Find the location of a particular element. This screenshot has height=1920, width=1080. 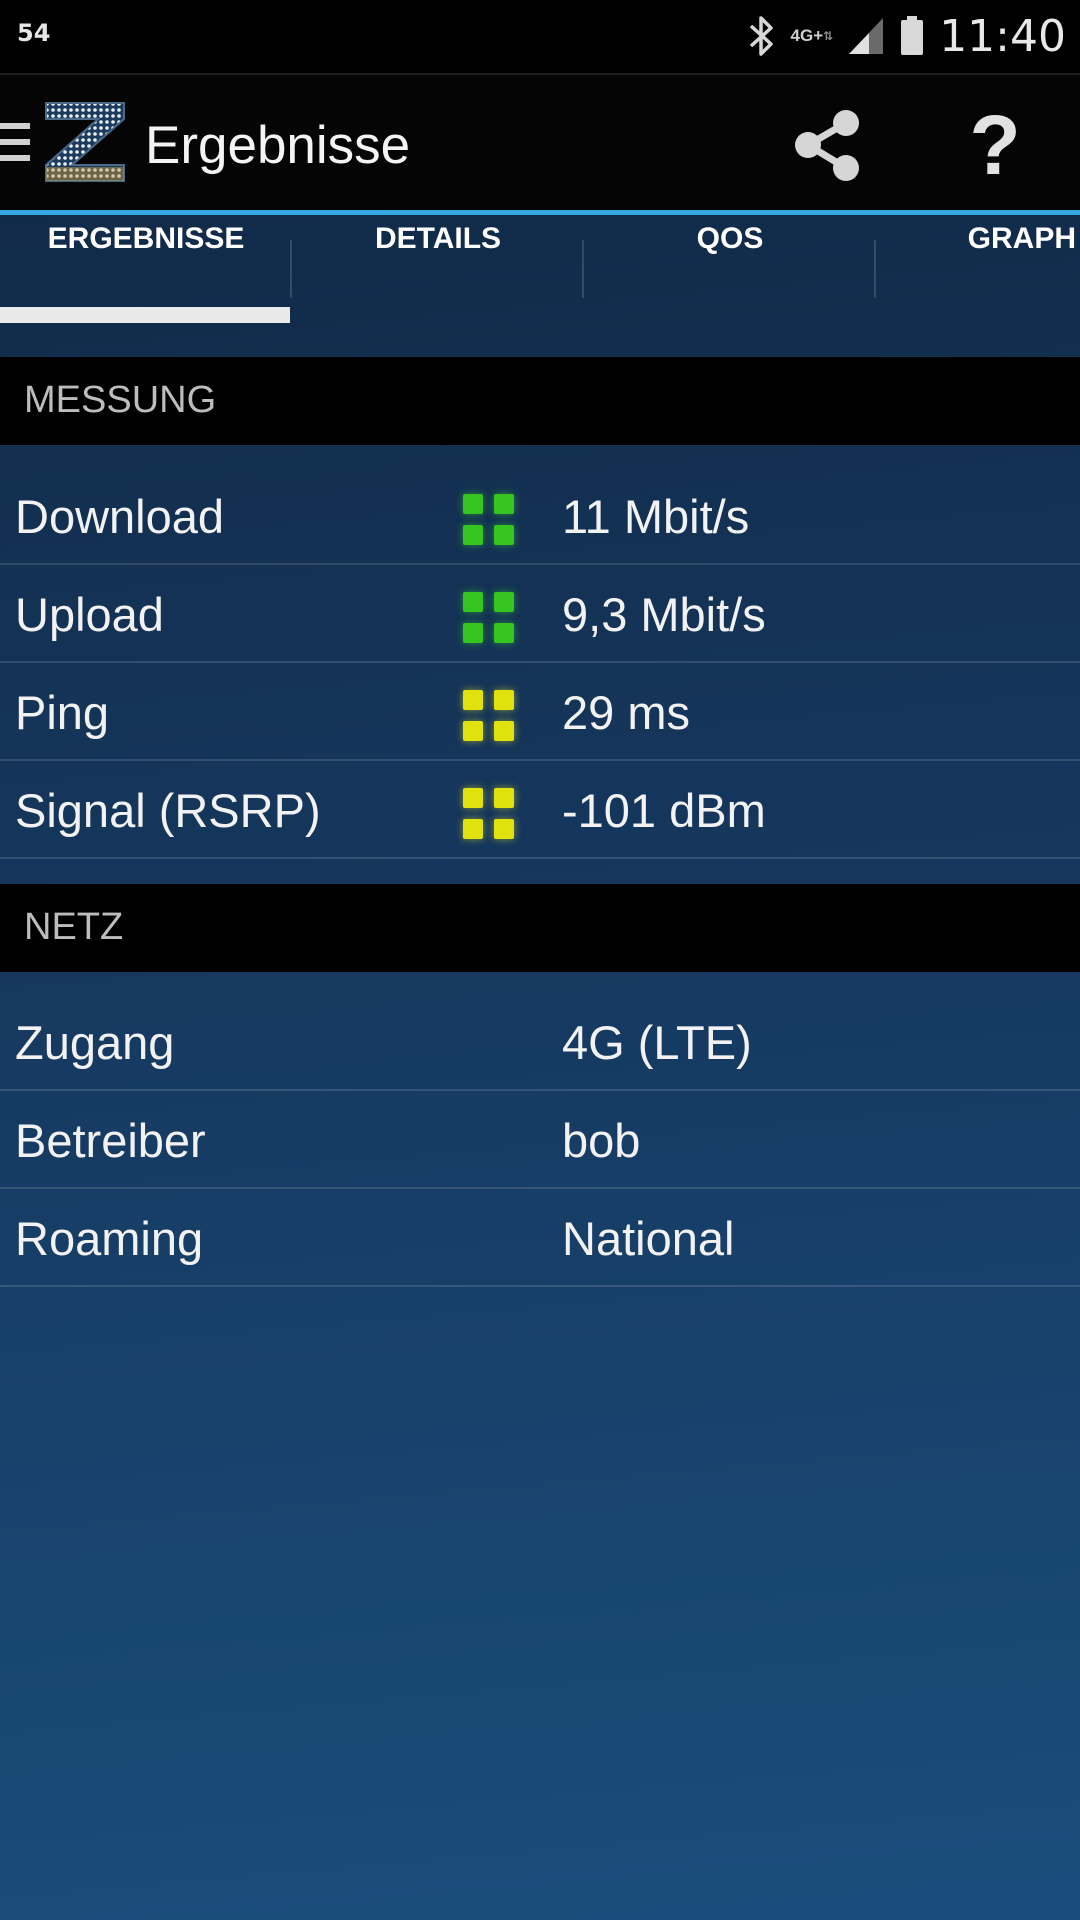

row-label: Ping is located at coordinates (62, 712).